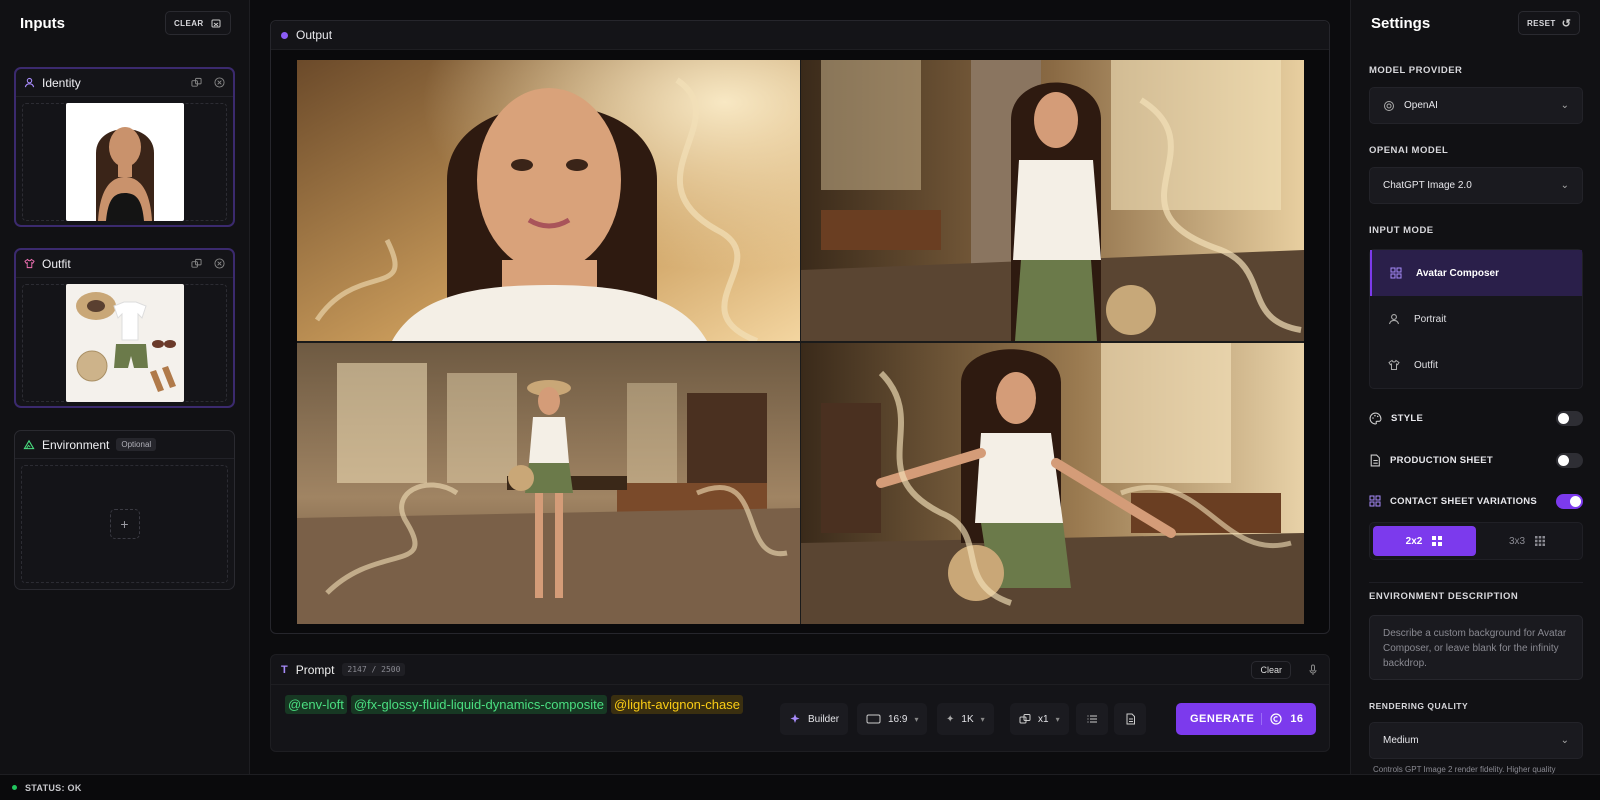 Image resolution: width=1600 pixels, height=800 pixels. What do you see at coordinates (1476, 365) in the screenshot?
I see `mode-outfit: Outfit` at bounding box center [1476, 365].